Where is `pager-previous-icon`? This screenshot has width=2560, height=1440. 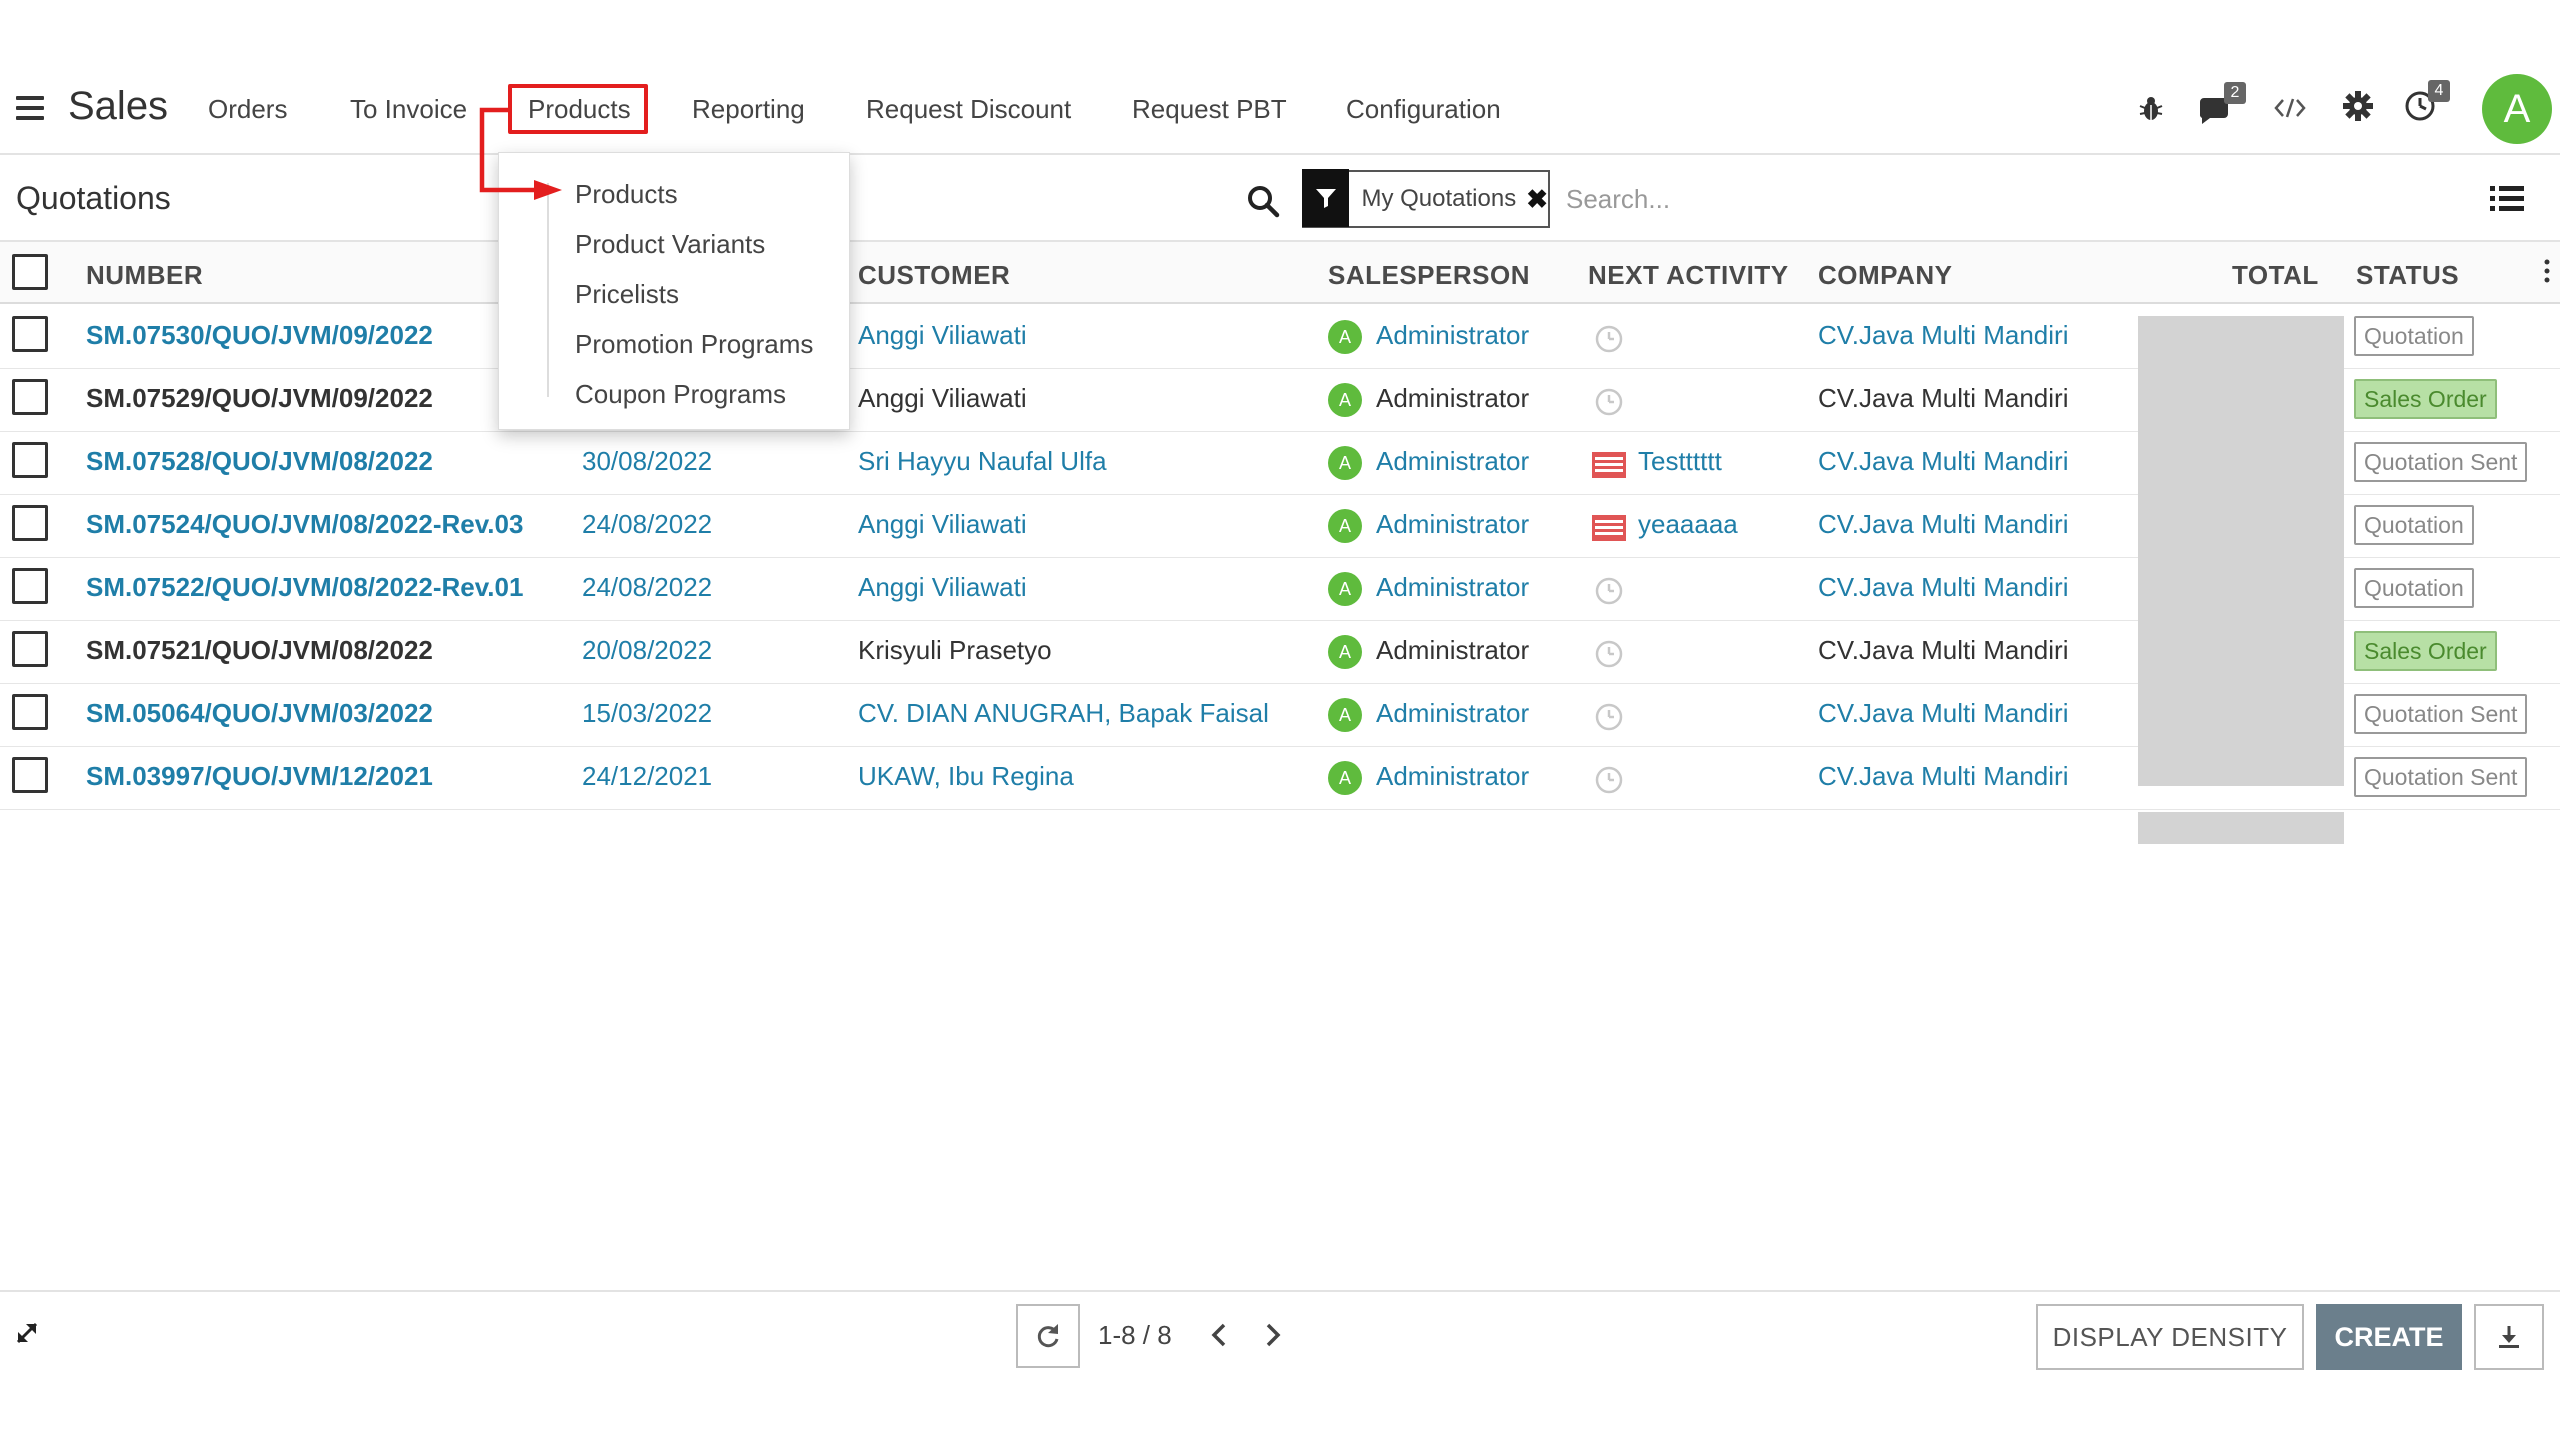 pager-previous-icon is located at coordinates (1219, 1335).